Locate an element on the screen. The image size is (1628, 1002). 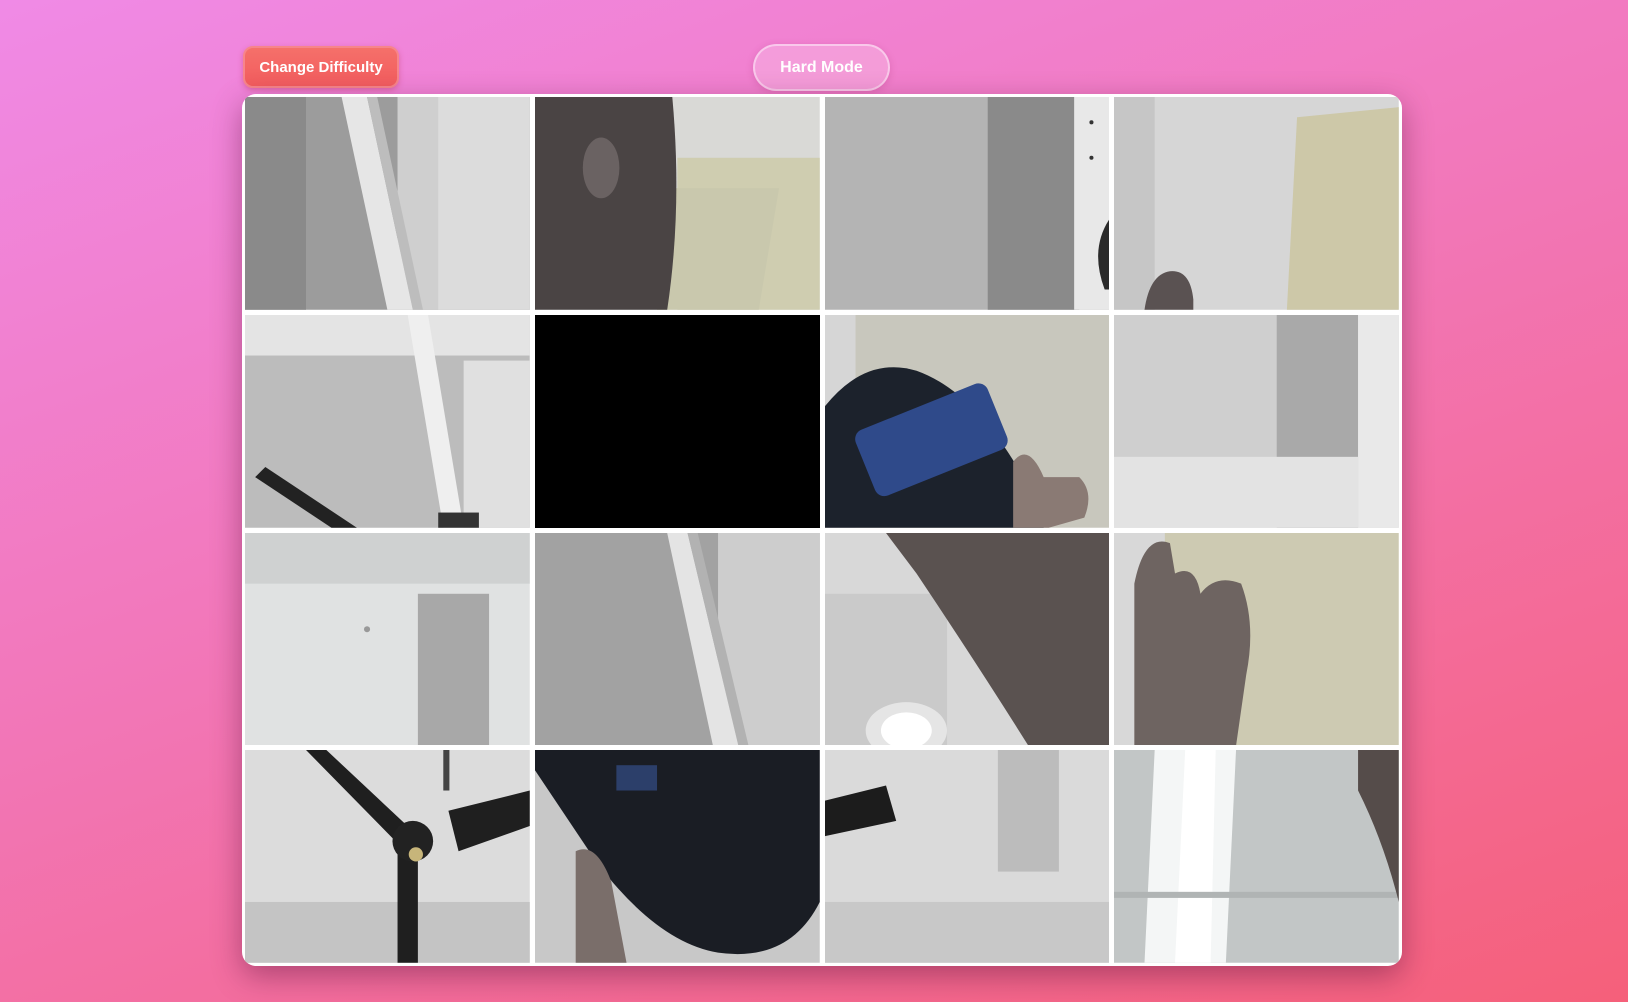
change-difficulty-button: Change Difficulty is located at coordinates (321, 67).